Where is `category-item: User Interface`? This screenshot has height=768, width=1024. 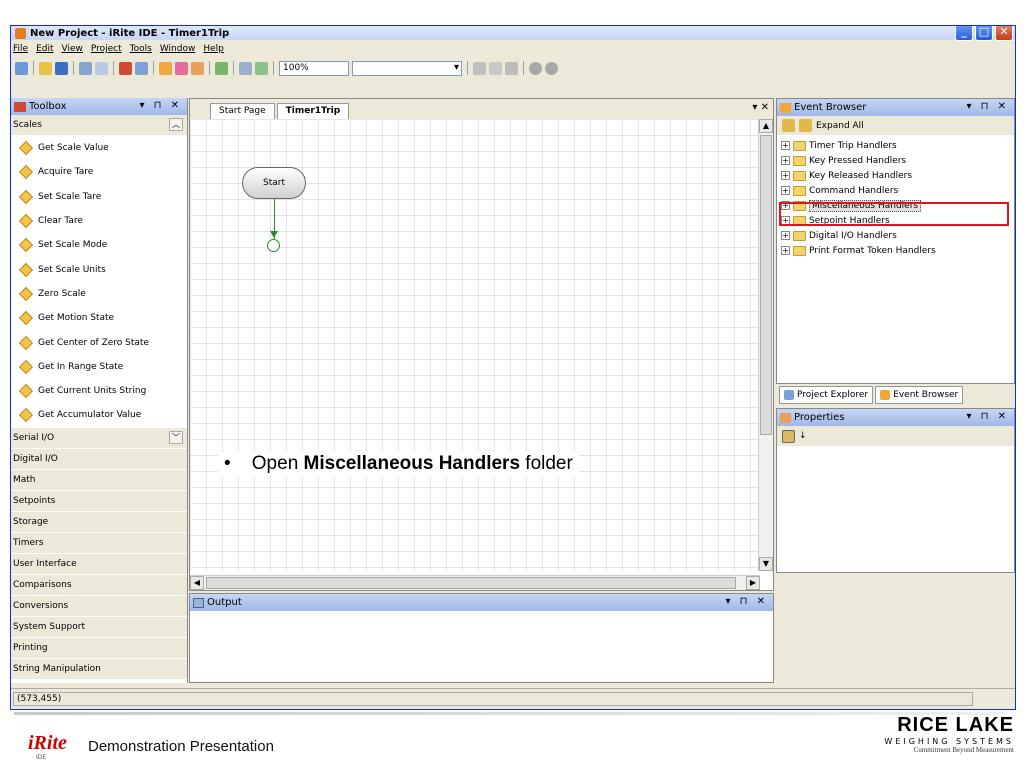 category-item: User Interface is located at coordinates (99, 564).